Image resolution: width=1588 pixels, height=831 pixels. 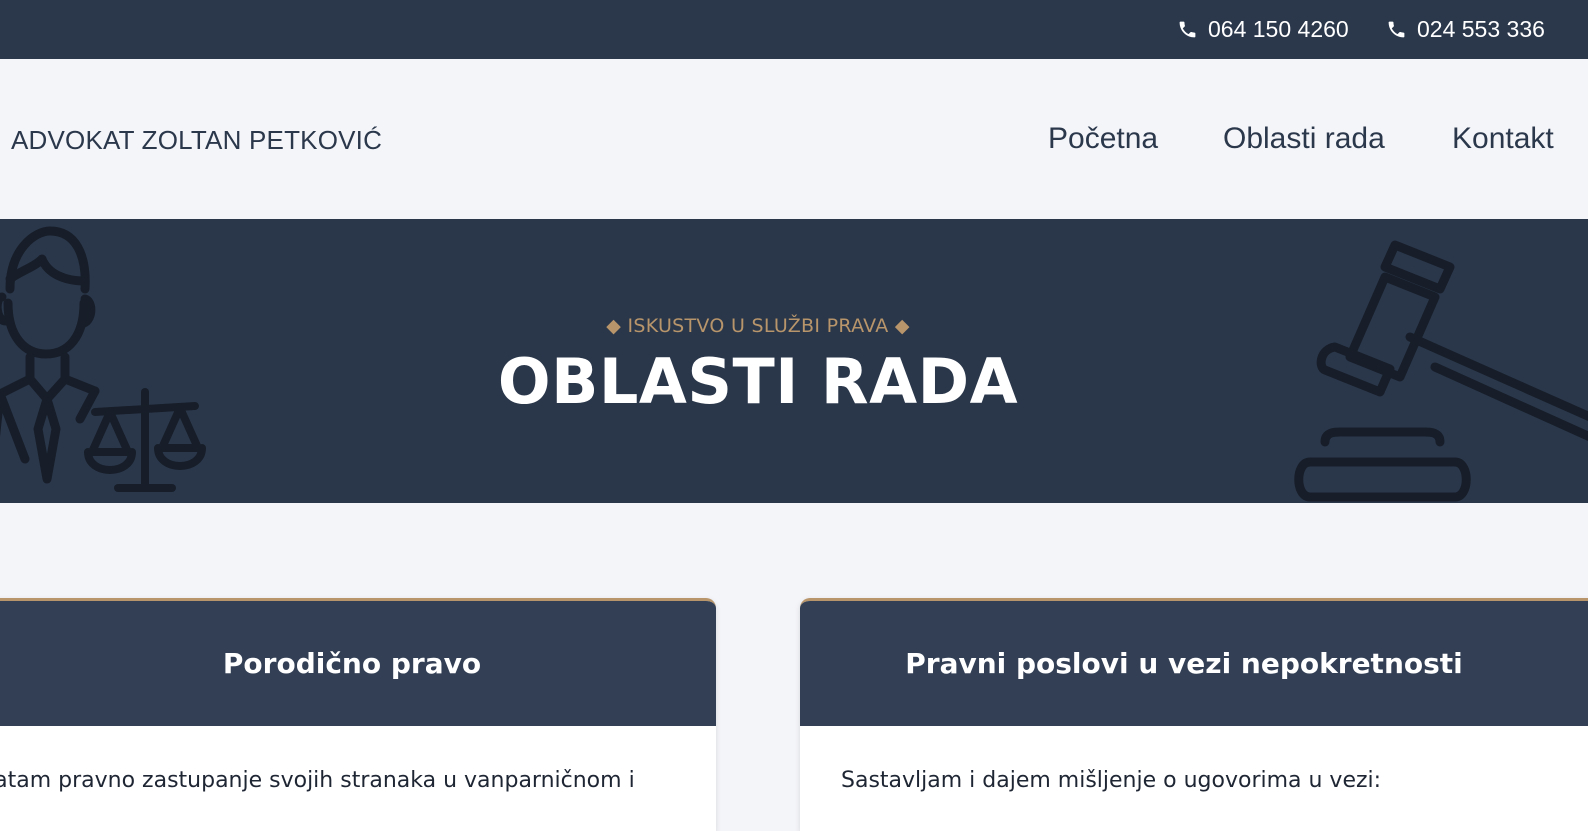 What do you see at coordinates (794, 29) in the screenshot?
I see `top-contact-bar: 064 150 4260 024 553 336` at bounding box center [794, 29].